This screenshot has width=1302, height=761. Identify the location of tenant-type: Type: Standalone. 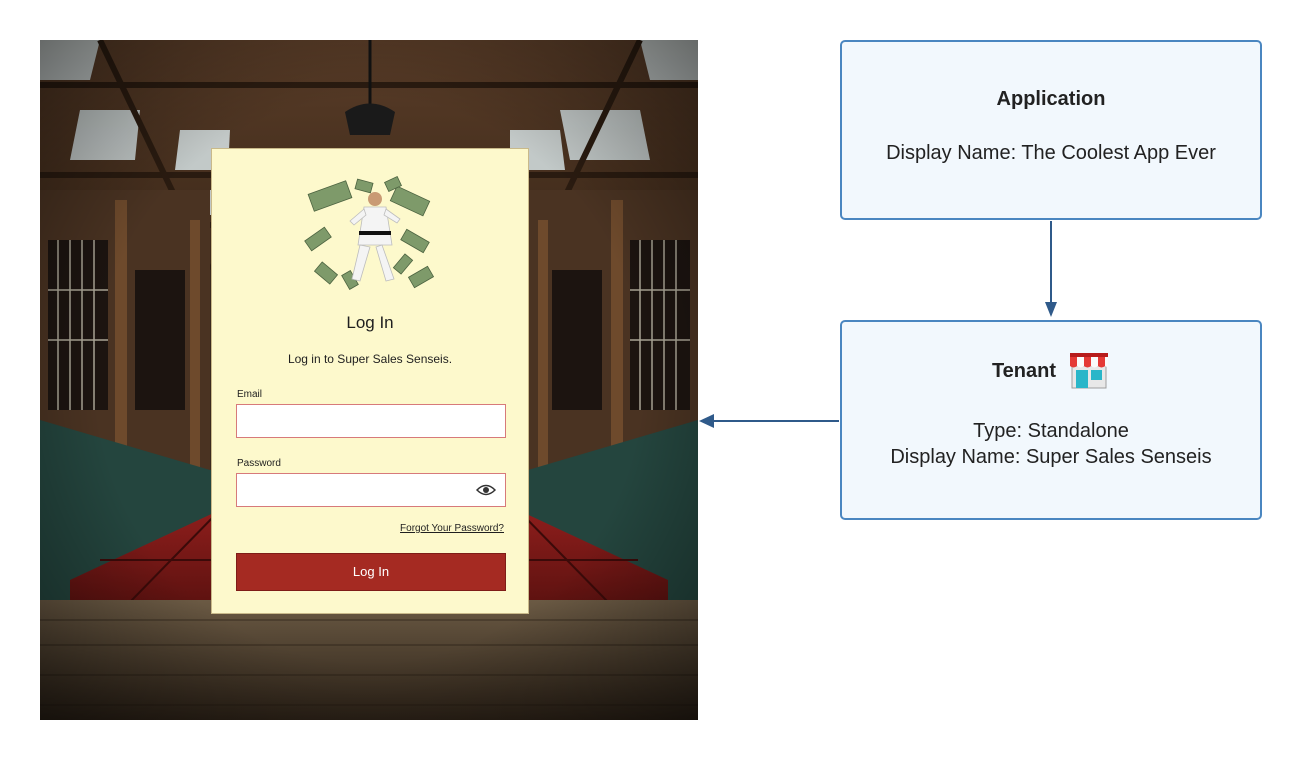
(1051, 431).